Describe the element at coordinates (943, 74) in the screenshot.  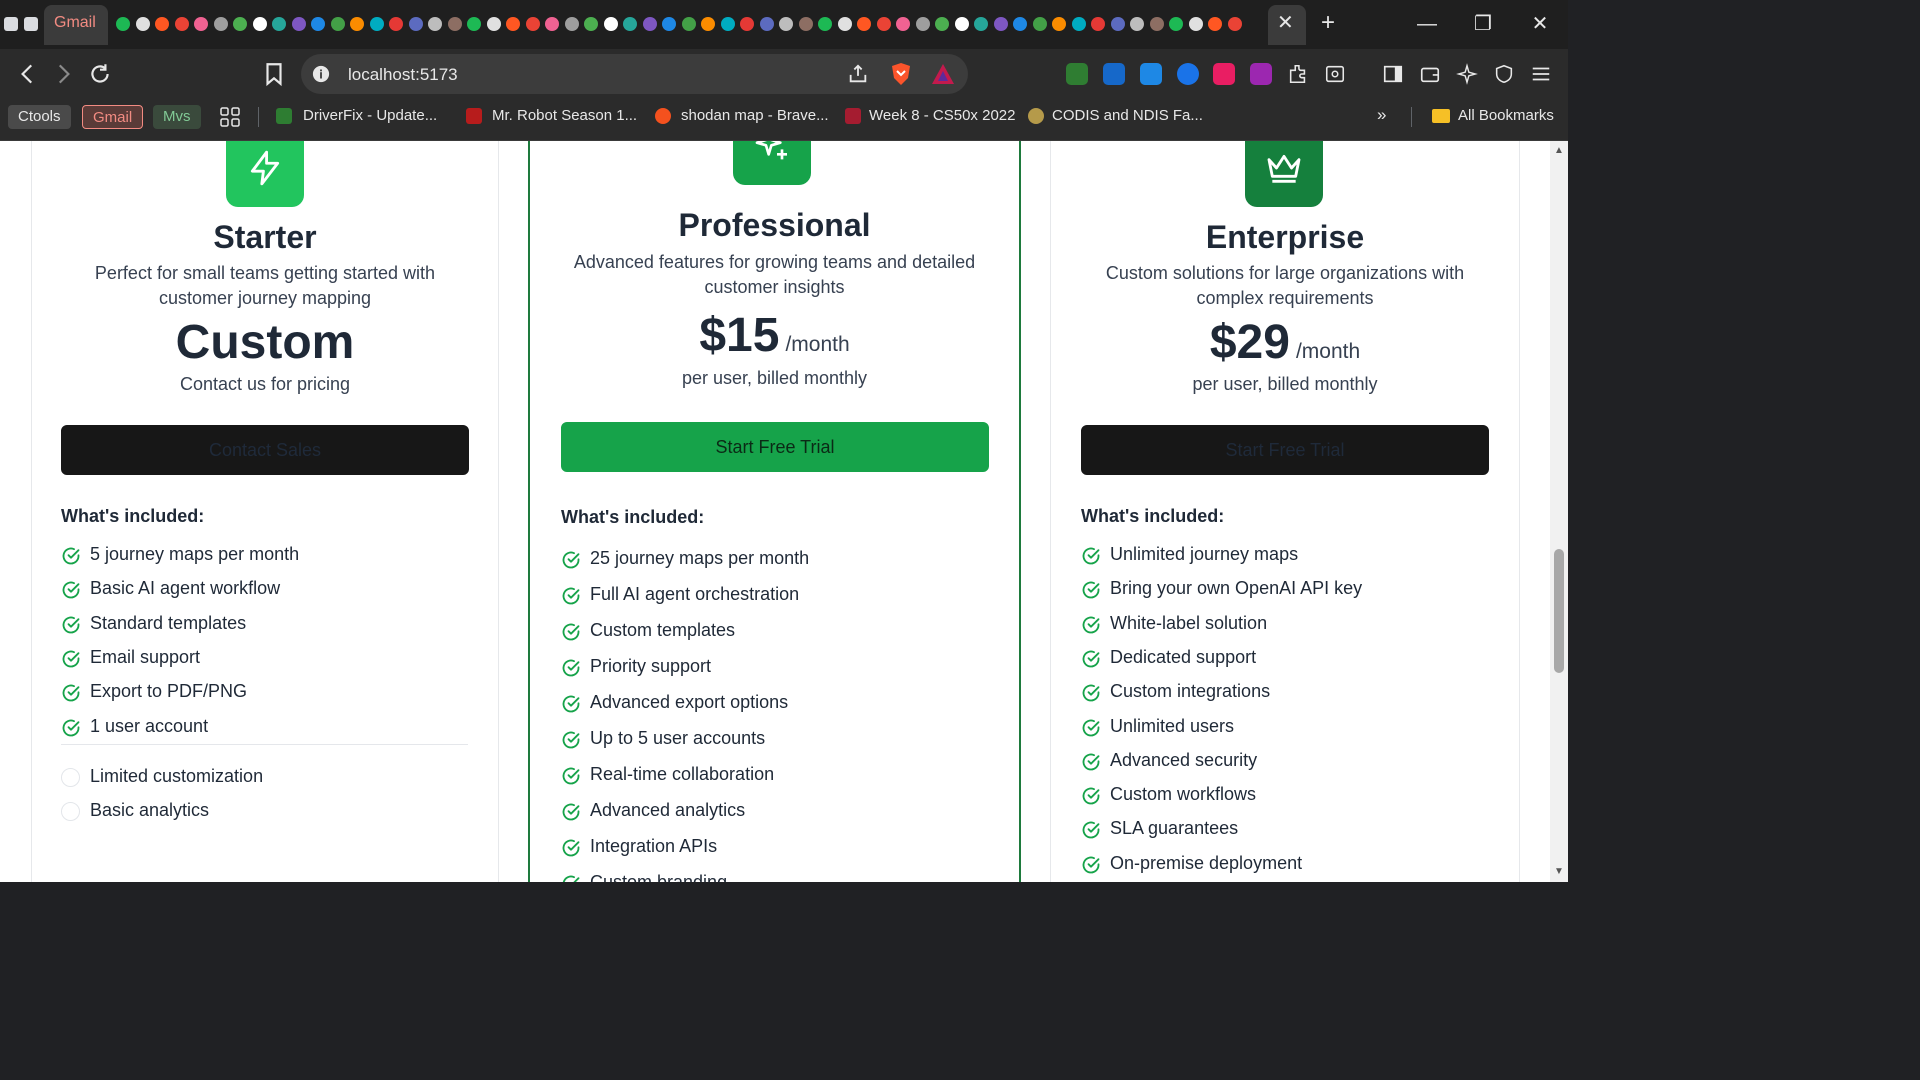
I see `brave-rewards-icon` at that location.